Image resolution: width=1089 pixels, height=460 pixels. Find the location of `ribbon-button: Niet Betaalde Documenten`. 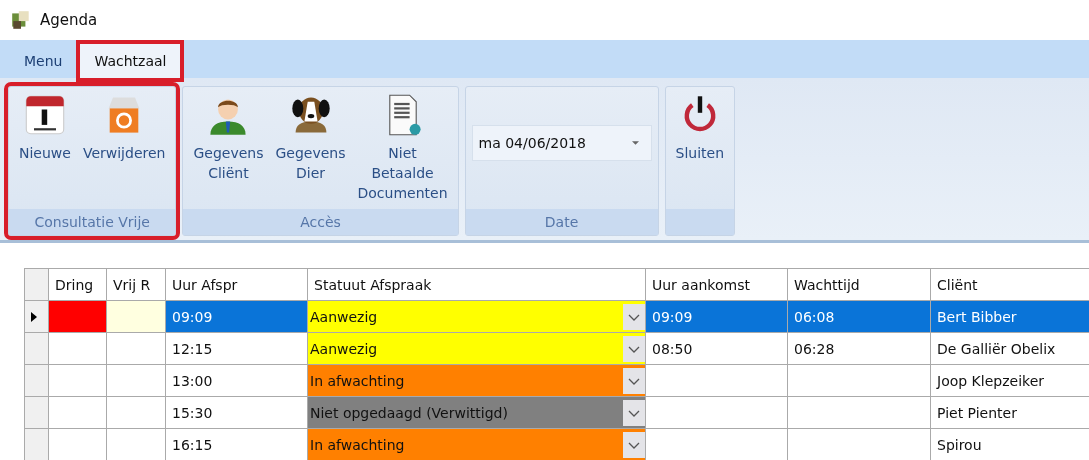

ribbon-button: Niet Betaalde Documenten is located at coordinates (402, 148).